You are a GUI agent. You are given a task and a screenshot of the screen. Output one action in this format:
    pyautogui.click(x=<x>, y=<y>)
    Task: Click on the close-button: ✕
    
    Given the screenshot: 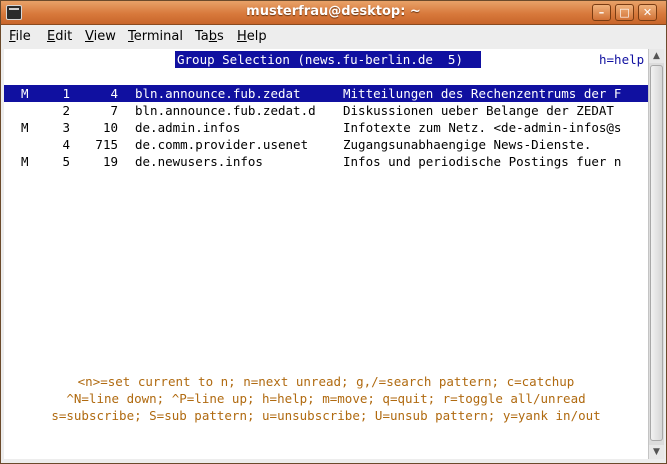 What is the action you would take?
    pyautogui.click(x=647, y=12)
    